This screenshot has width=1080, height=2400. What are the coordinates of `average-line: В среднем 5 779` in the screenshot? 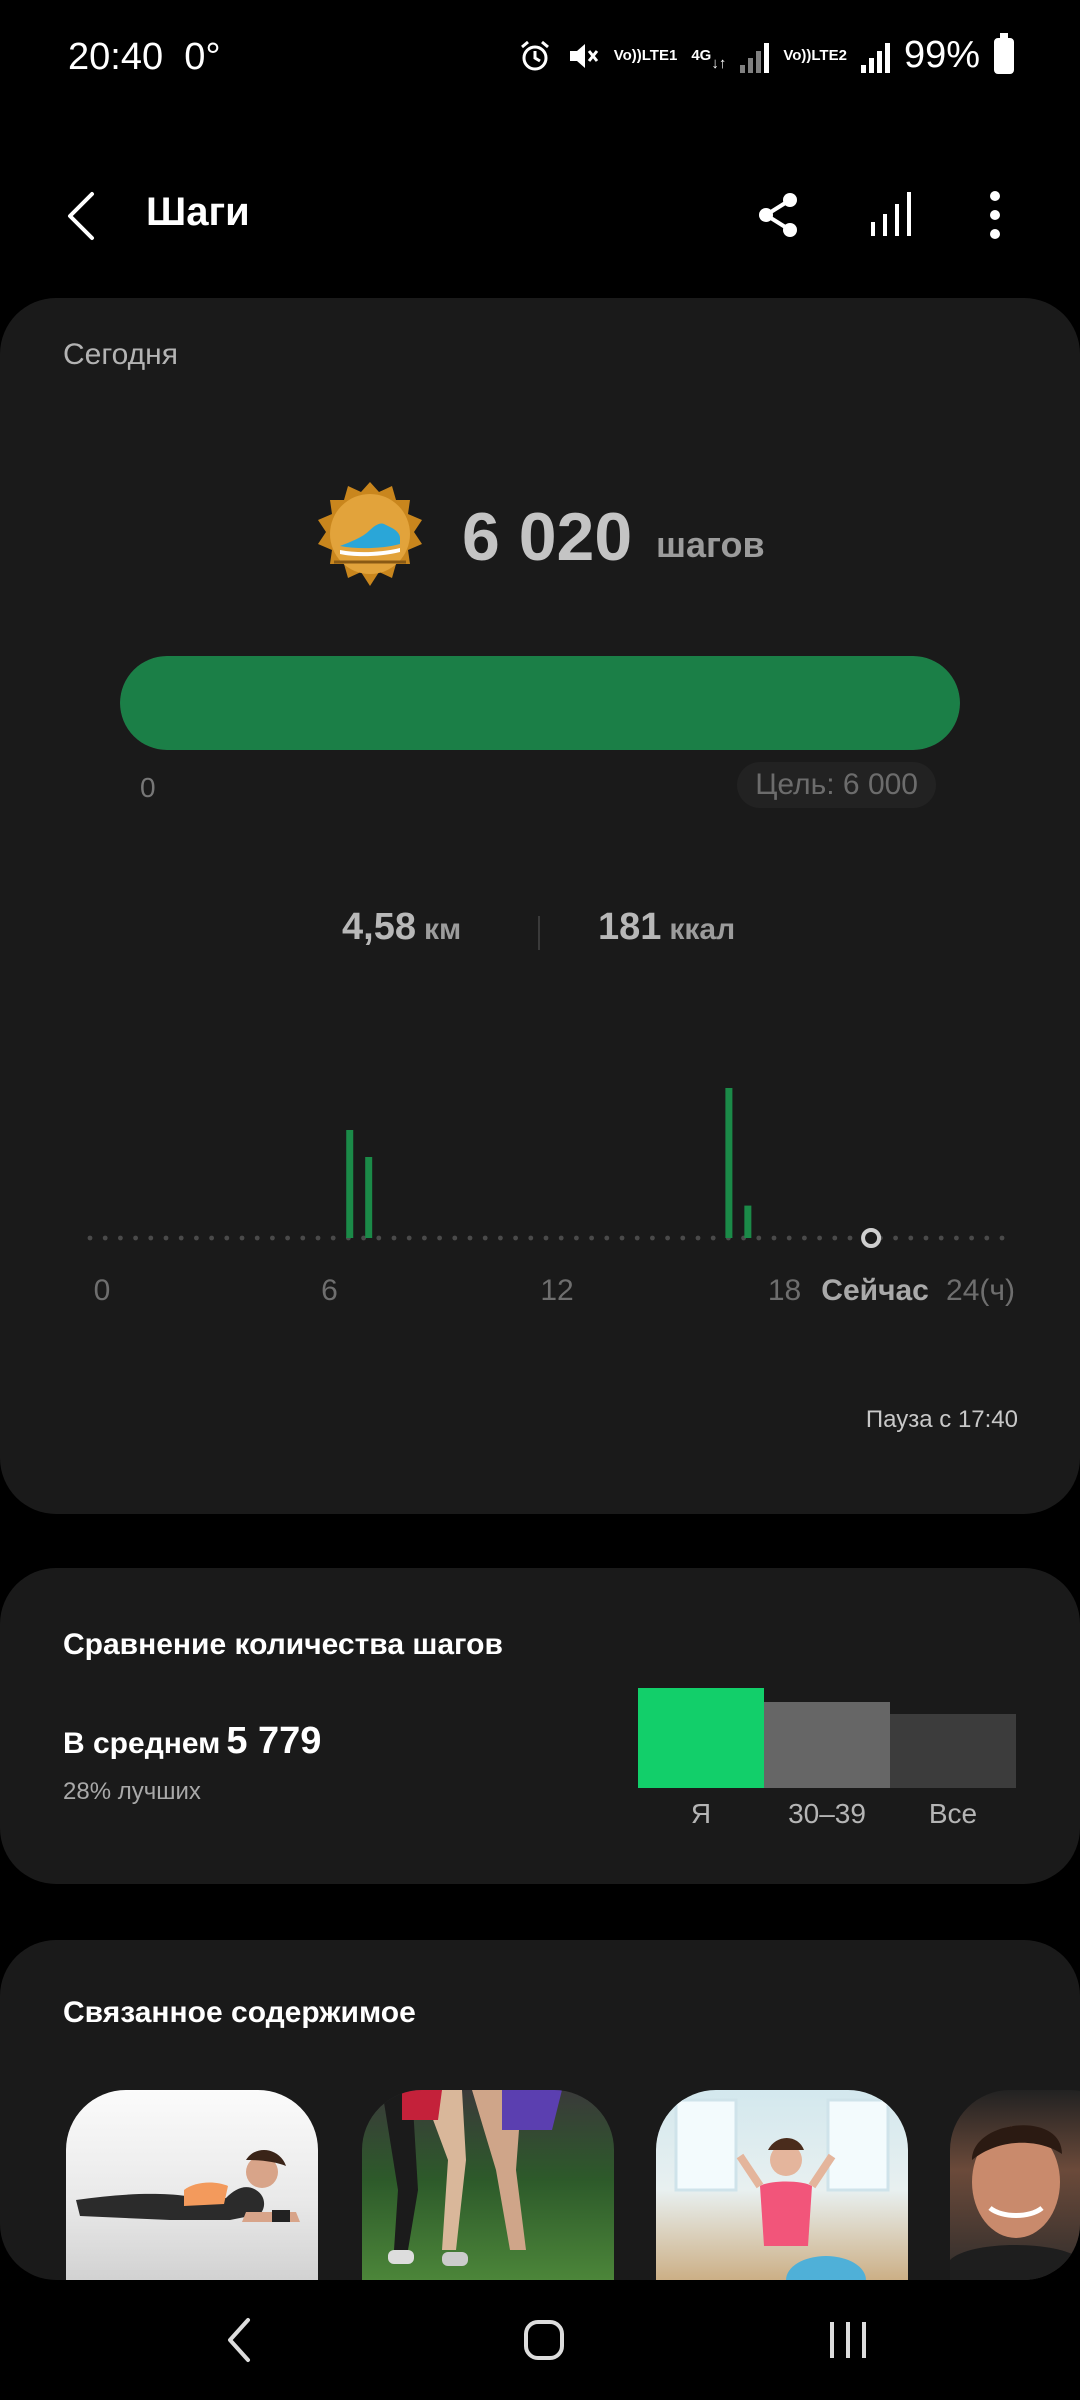 It's located at (192, 1741).